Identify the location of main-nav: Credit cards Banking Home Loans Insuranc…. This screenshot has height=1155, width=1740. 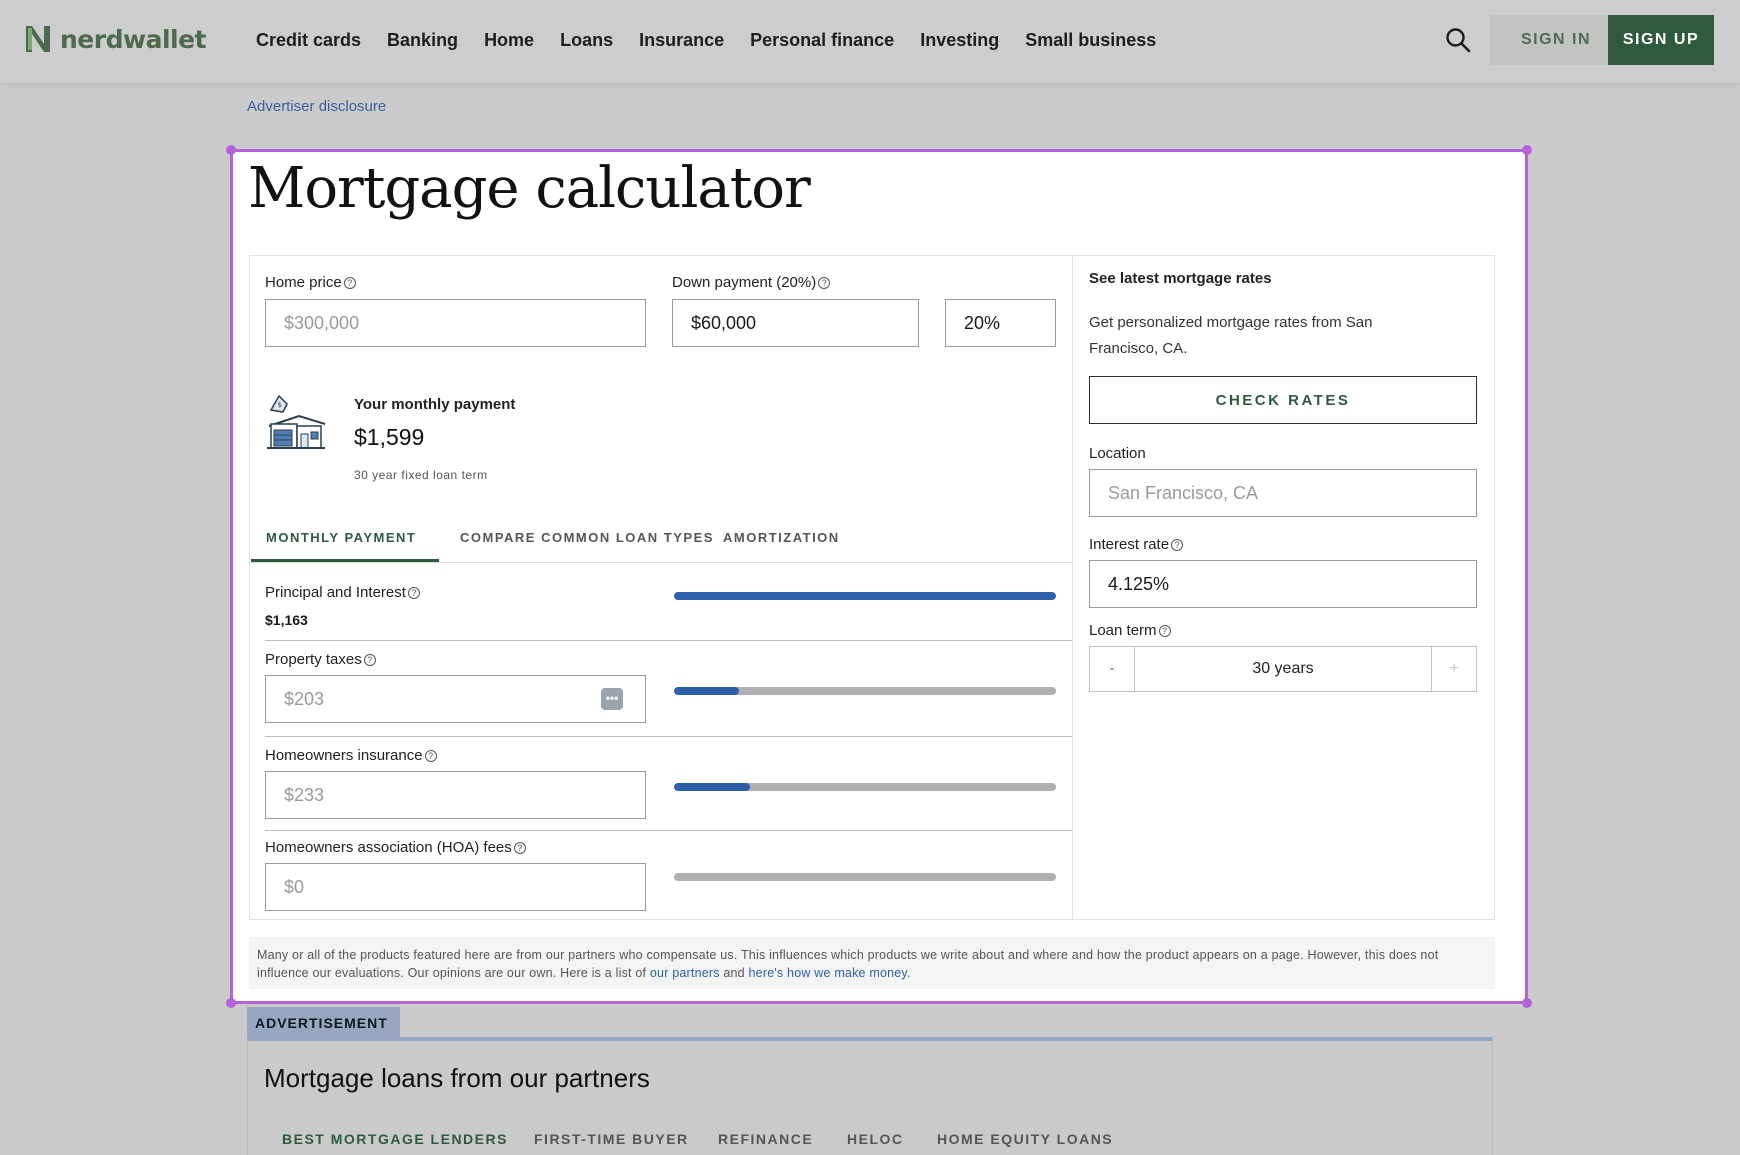
(706, 40).